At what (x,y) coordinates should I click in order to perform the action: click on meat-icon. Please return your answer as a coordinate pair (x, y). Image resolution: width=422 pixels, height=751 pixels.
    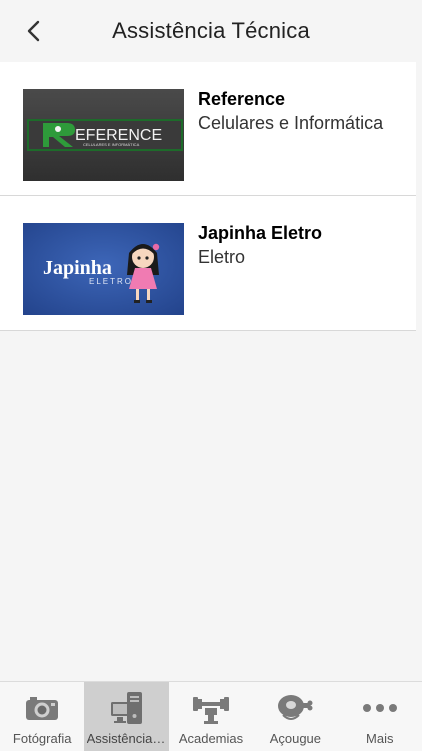
    Looking at the image, I should click on (295, 707).